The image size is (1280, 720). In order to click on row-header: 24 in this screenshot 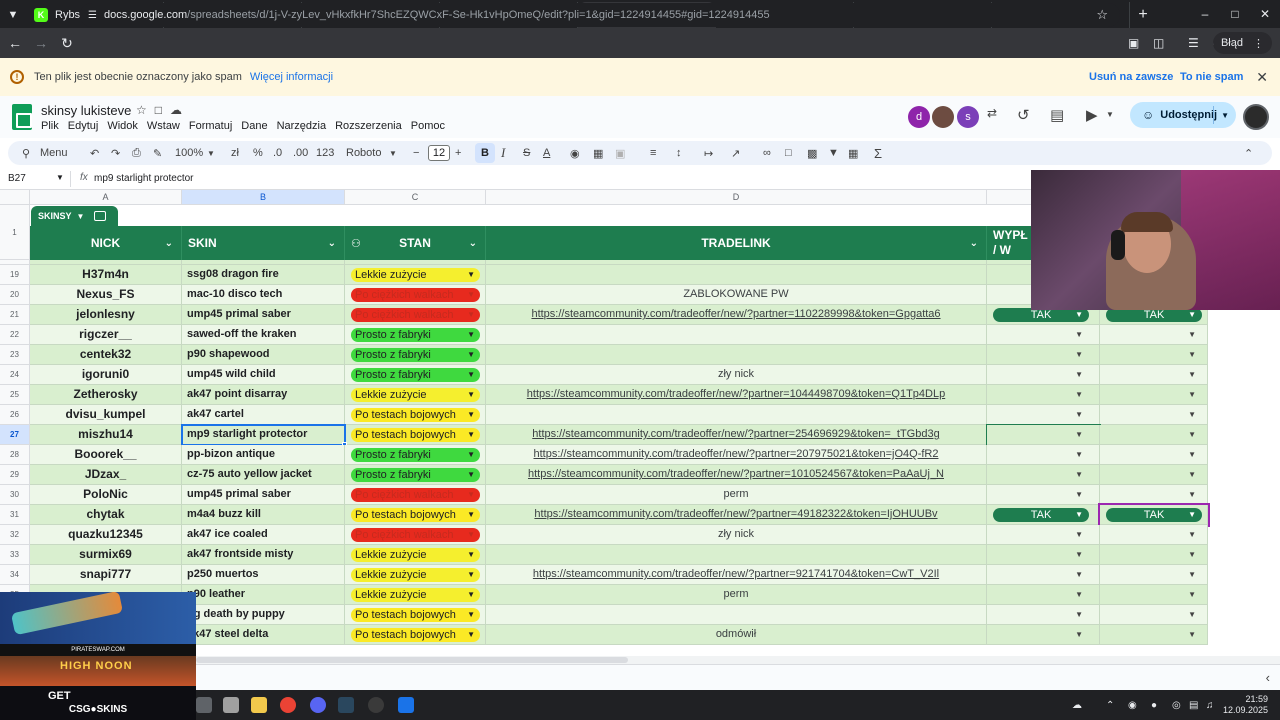, I will do `click(15, 375)`.